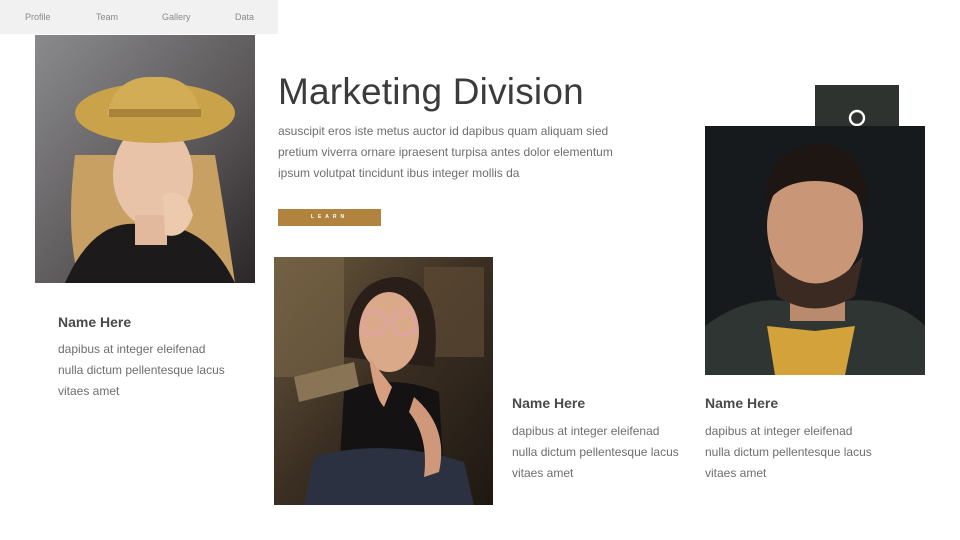 This screenshot has height=540, width=960. Describe the element at coordinates (139, 17) in the screenshot. I see `top-navigation: Profile Team Gallery Data` at that location.